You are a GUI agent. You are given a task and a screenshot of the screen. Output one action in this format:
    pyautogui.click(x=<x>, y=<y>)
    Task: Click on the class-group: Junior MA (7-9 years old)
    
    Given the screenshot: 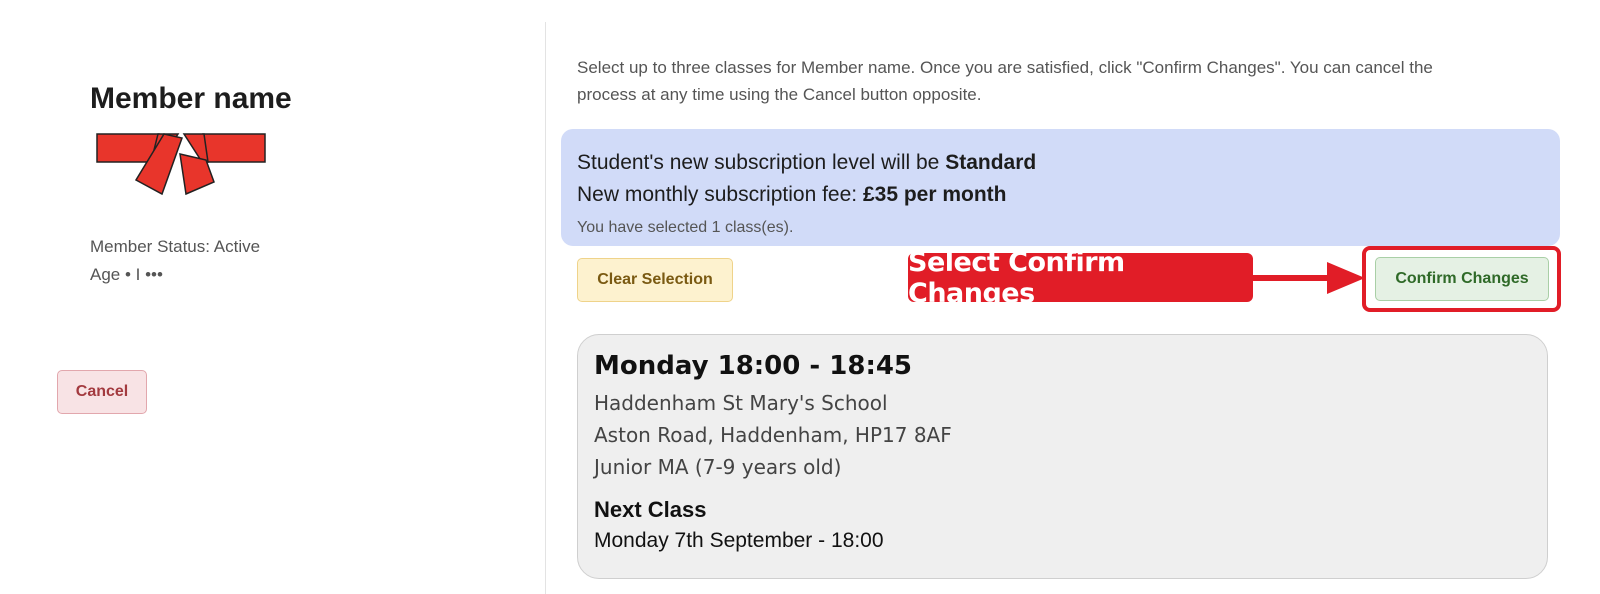 What is the action you would take?
    pyautogui.click(x=718, y=467)
    